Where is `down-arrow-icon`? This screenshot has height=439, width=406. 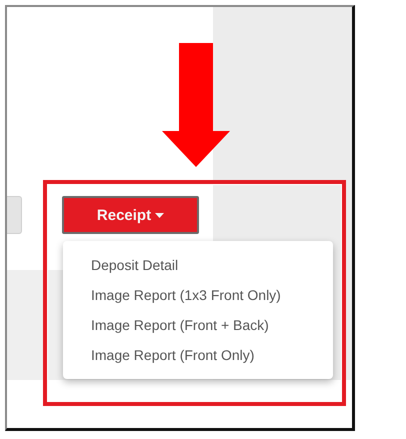 down-arrow-icon is located at coordinates (196, 105).